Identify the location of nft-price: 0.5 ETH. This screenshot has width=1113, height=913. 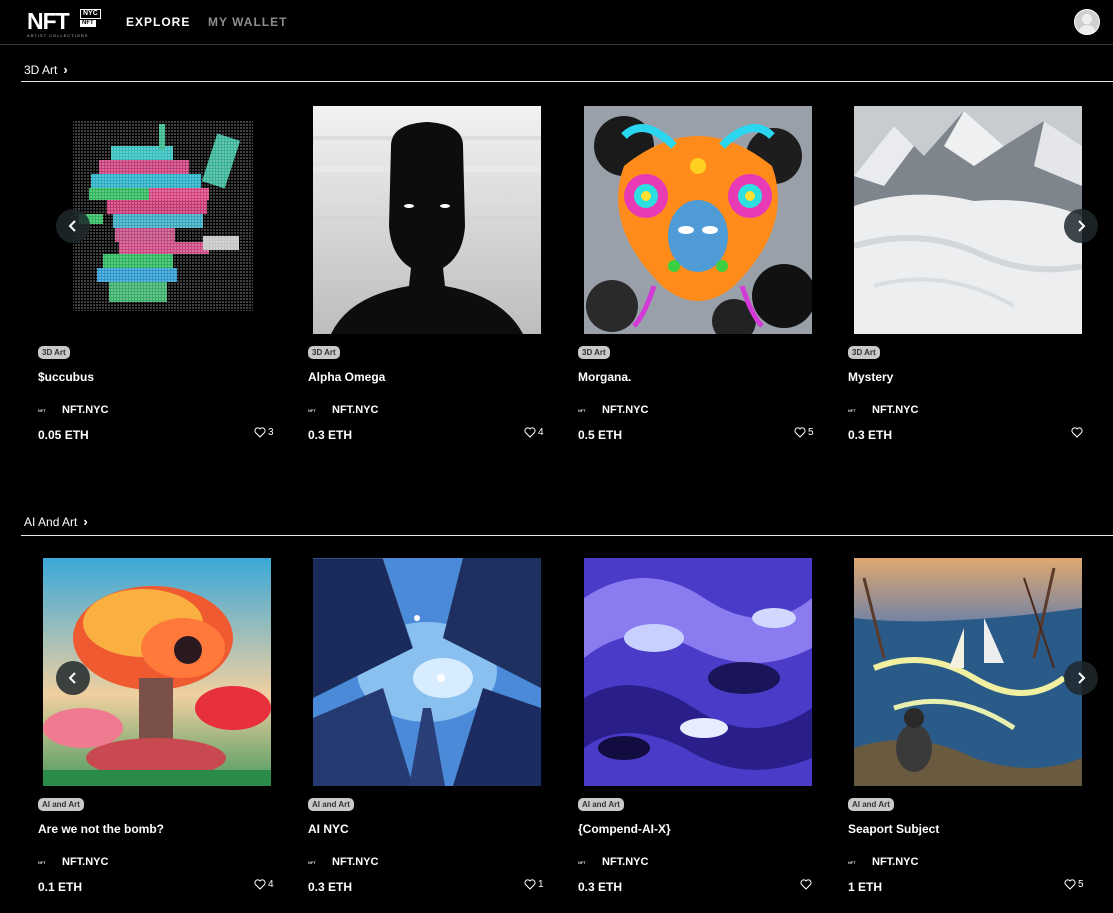
(600, 435).